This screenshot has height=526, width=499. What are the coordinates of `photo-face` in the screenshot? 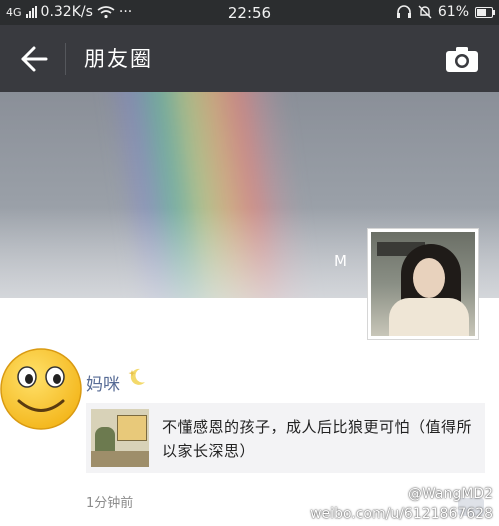 It's located at (429, 278).